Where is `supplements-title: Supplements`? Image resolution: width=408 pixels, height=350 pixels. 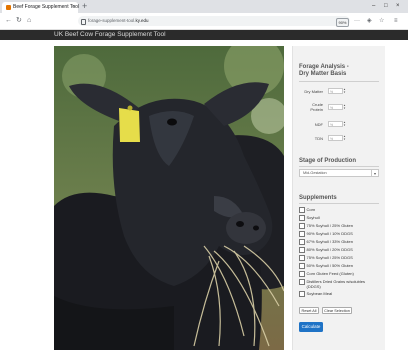 supplements-title: Supplements is located at coordinates (318, 198).